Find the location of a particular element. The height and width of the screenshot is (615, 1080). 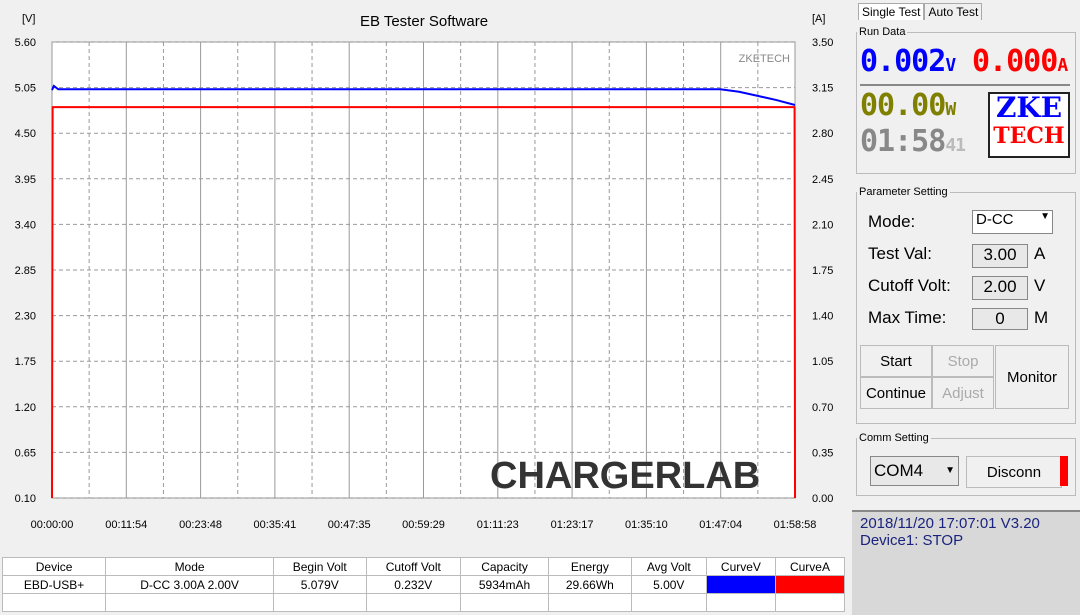

table-cell: 5934mAh is located at coordinates (504, 584).